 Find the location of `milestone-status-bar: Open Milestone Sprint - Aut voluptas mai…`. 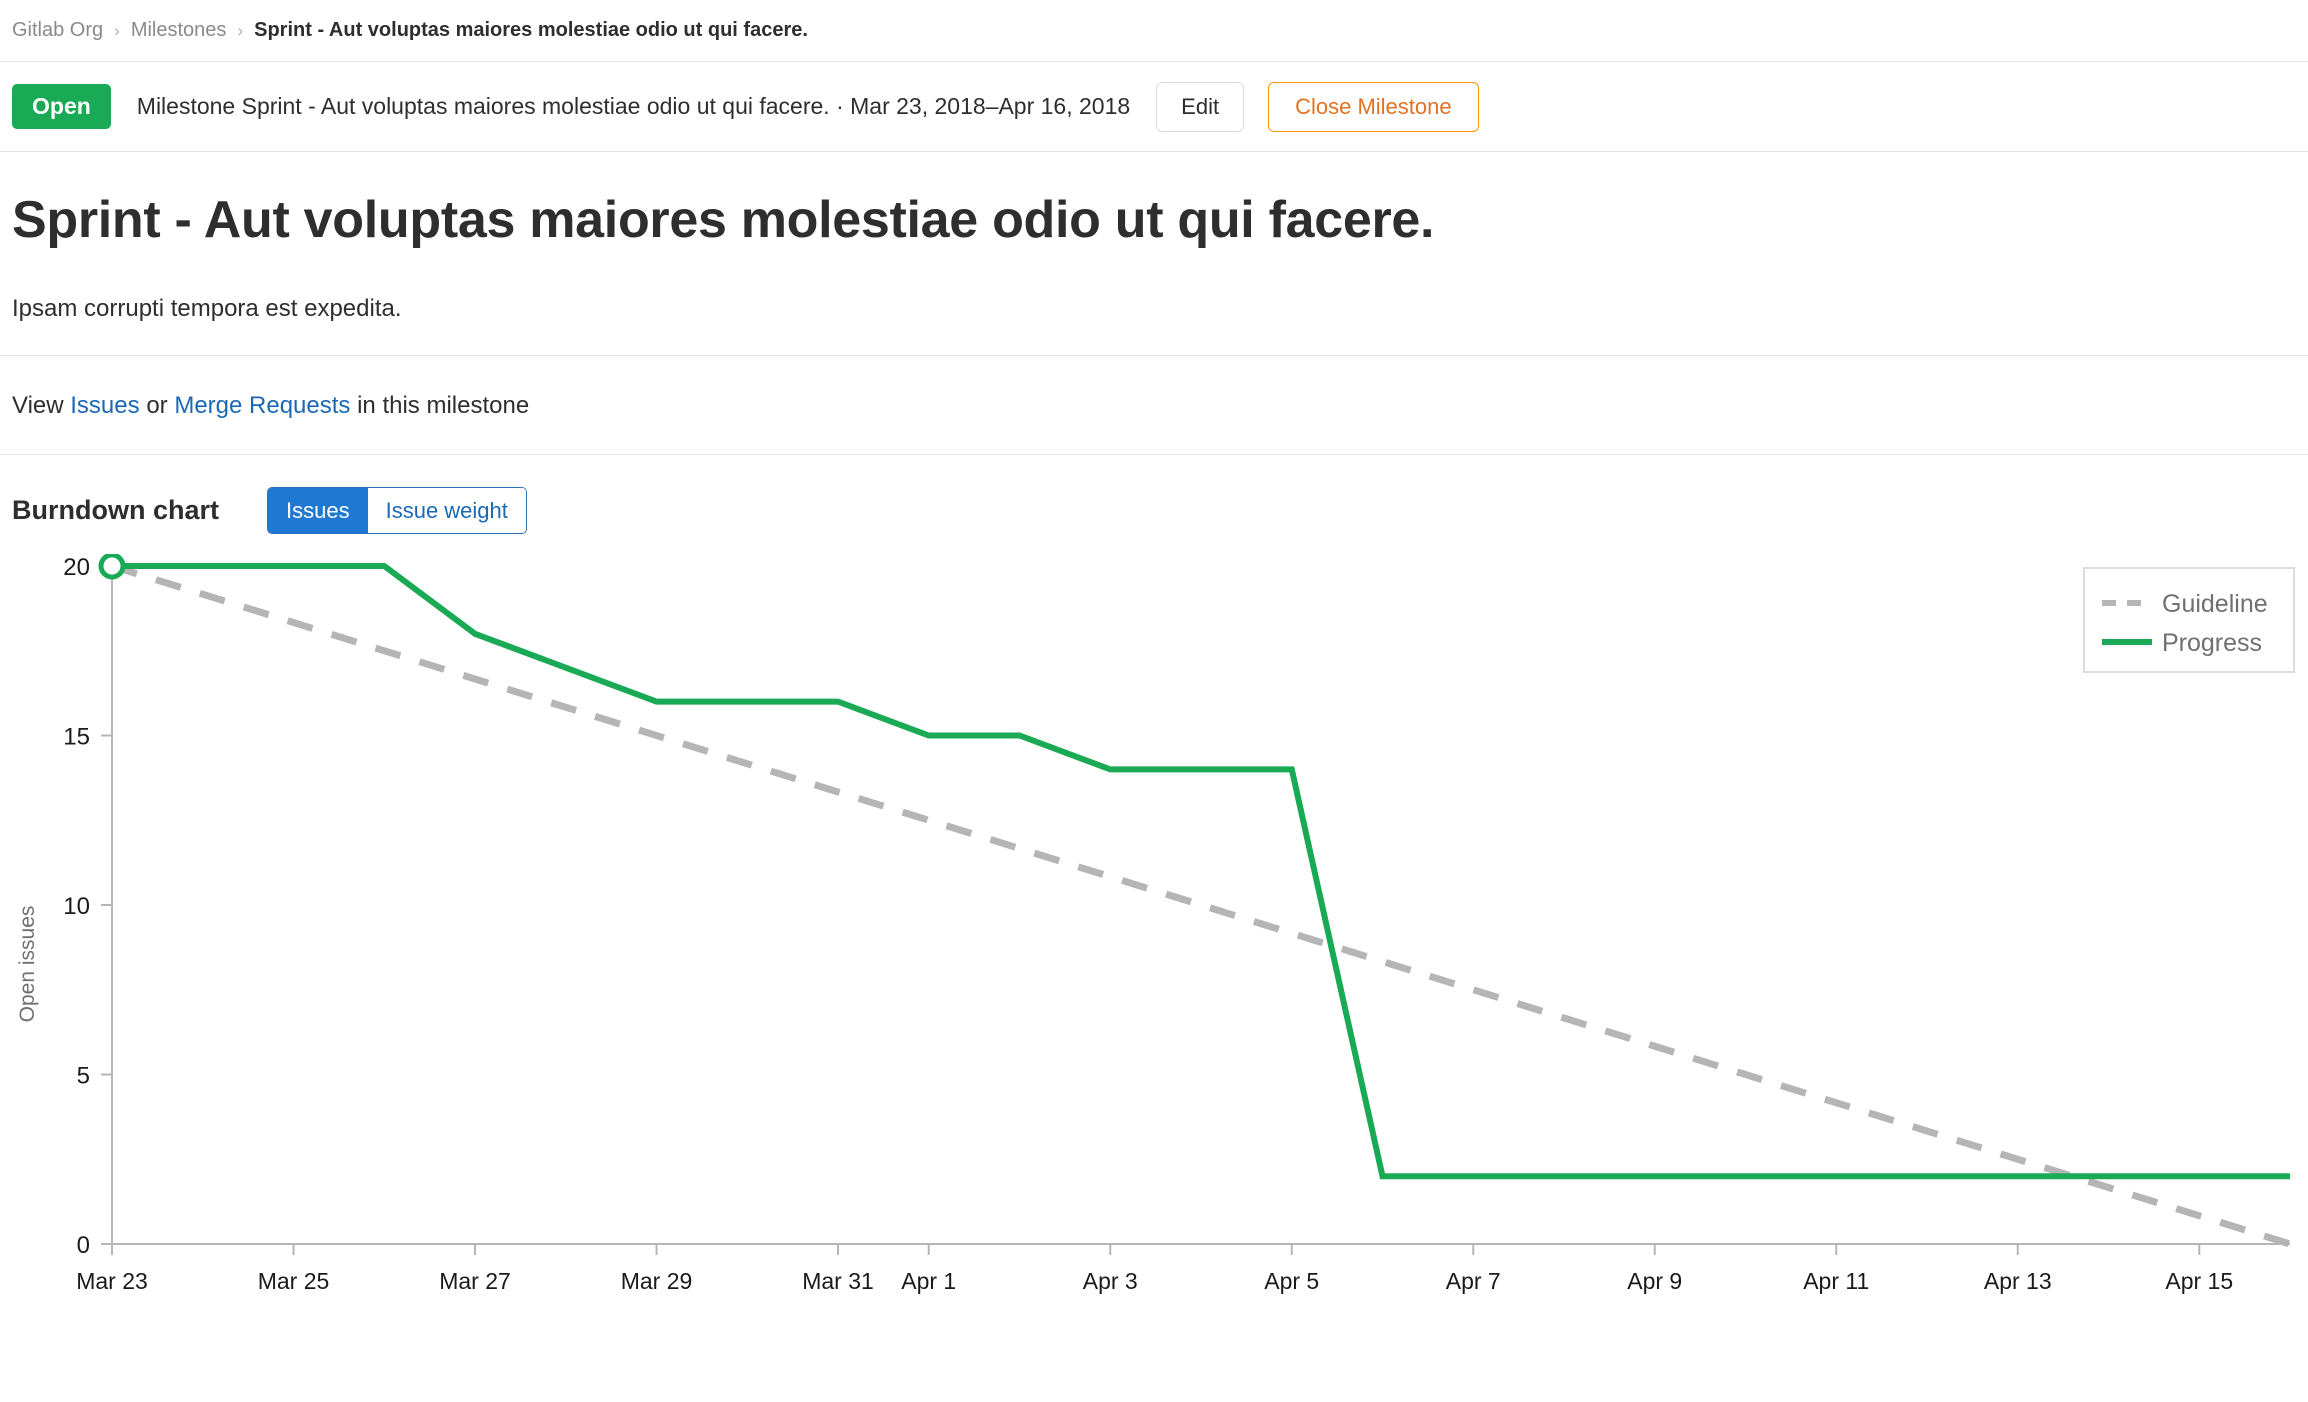

milestone-status-bar: Open Milestone Sprint - Aut voluptas mai… is located at coordinates (1154, 107).